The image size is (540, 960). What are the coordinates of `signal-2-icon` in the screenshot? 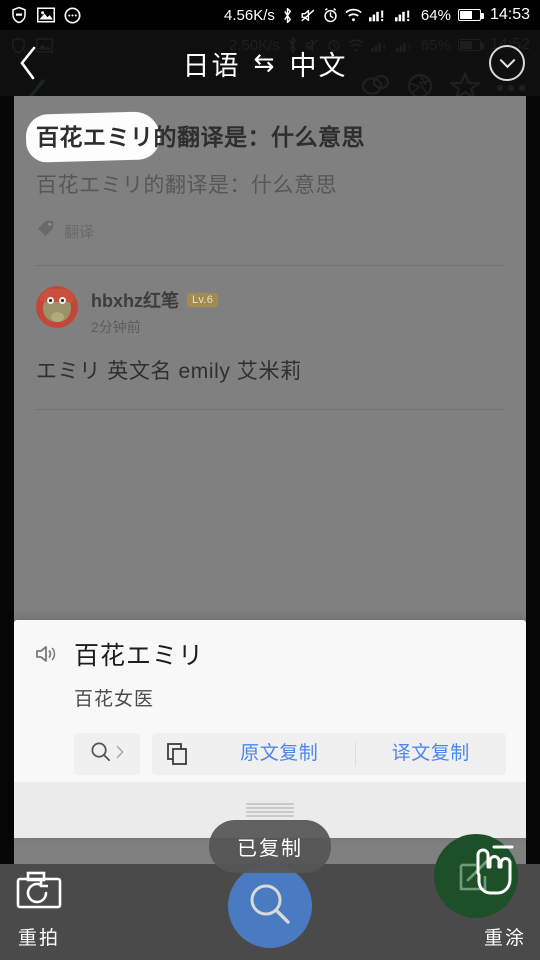 It's located at (404, 15).